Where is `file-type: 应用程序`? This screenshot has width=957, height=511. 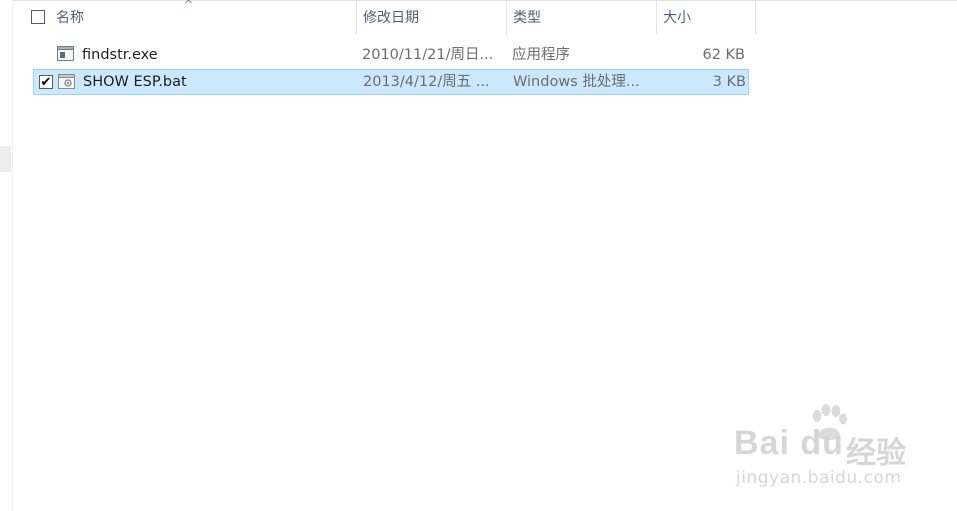
file-type: 应用程序 is located at coordinates (541, 55).